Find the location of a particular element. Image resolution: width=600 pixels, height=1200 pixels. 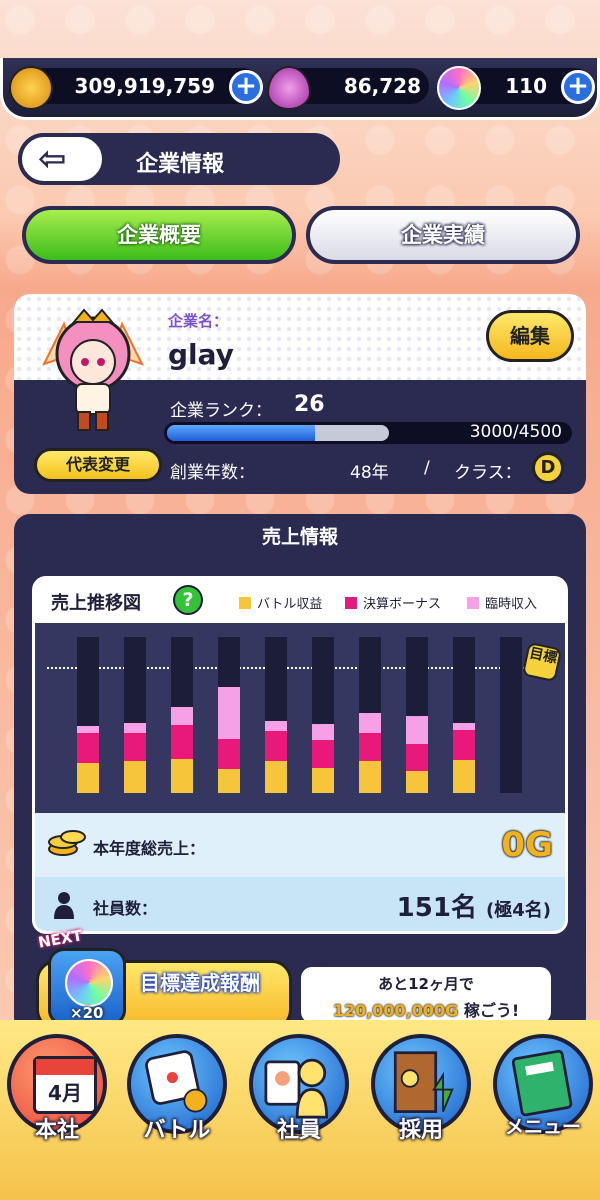

drops-counter: 86,728 is located at coordinates (348, 88).